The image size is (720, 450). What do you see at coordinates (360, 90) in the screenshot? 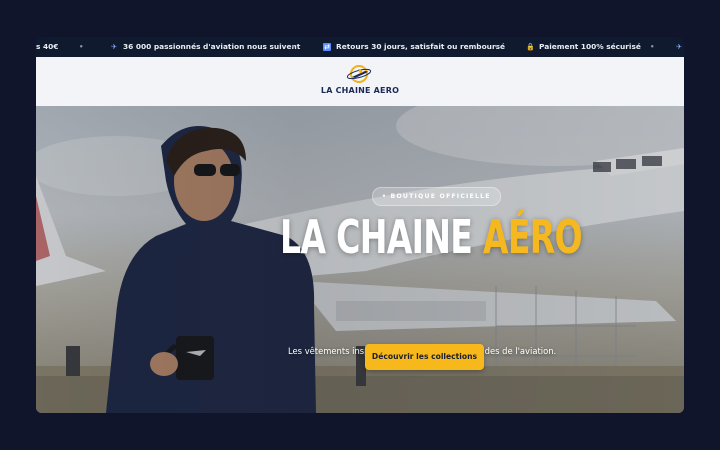
I see `brand-name: LA CHAINE AERO` at bounding box center [360, 90].